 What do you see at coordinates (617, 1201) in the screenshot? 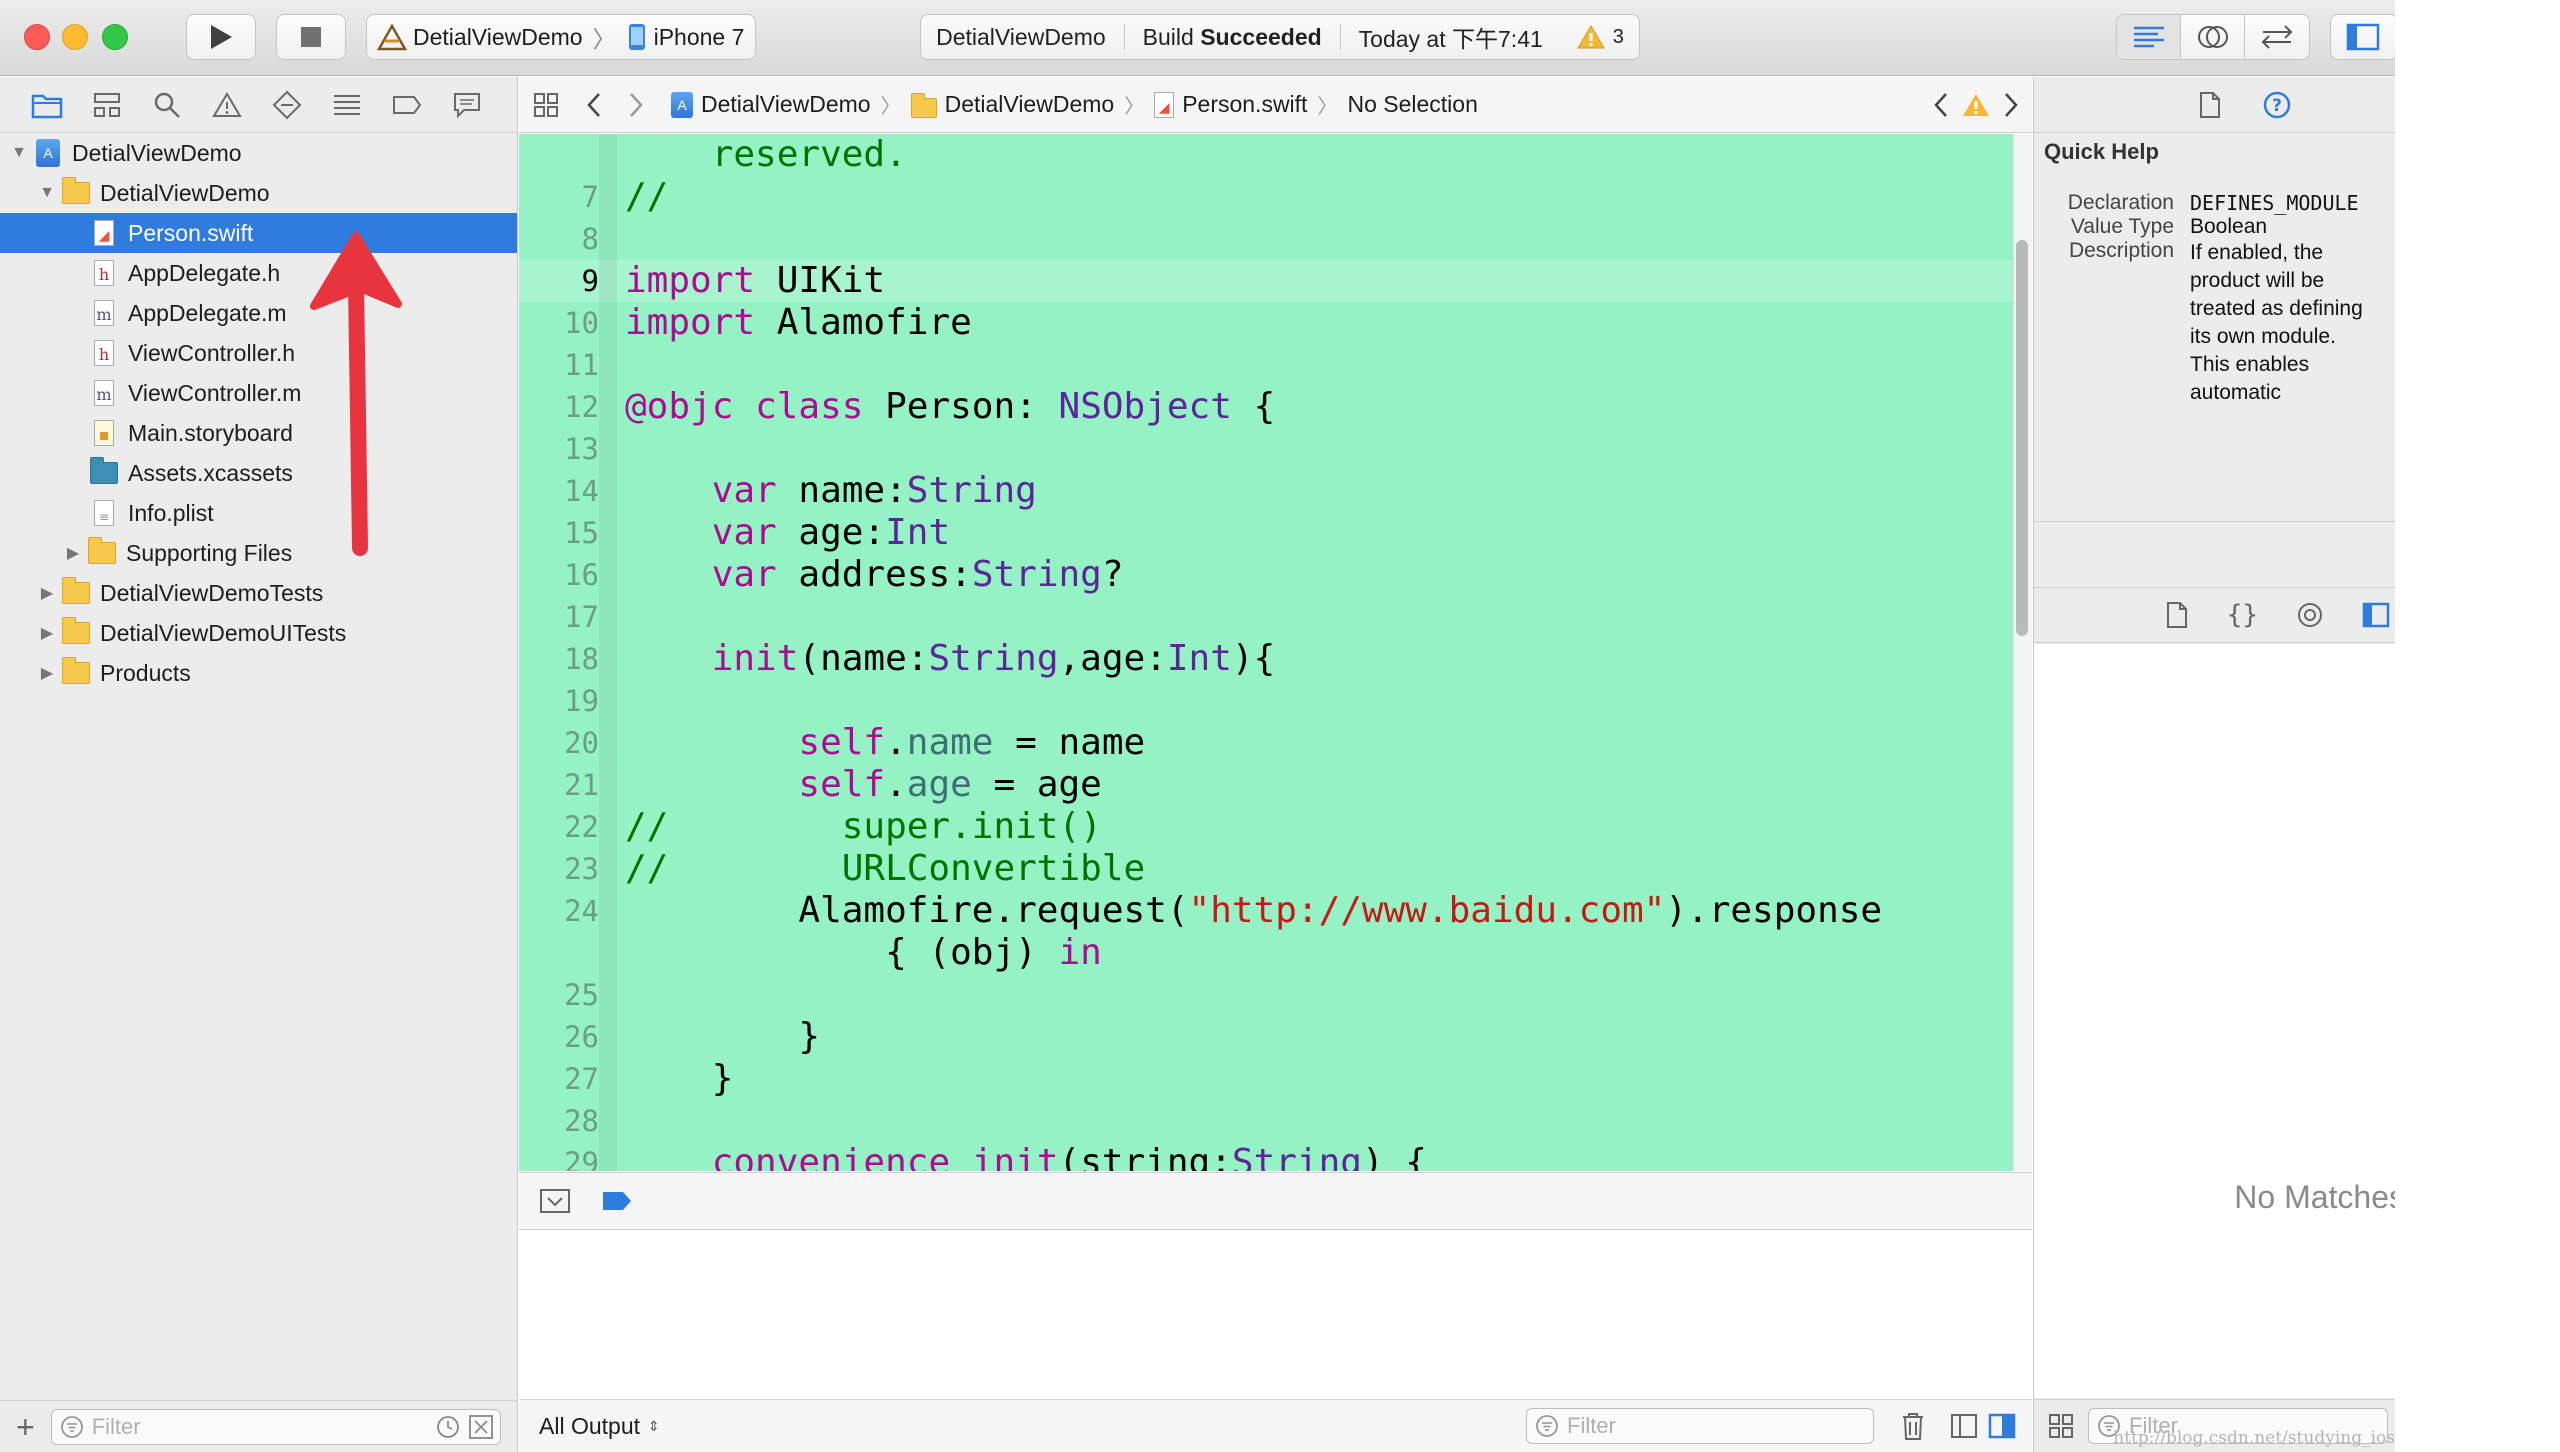
I see `breakpoints-toggle-button` at bounding box center [617, 1201].